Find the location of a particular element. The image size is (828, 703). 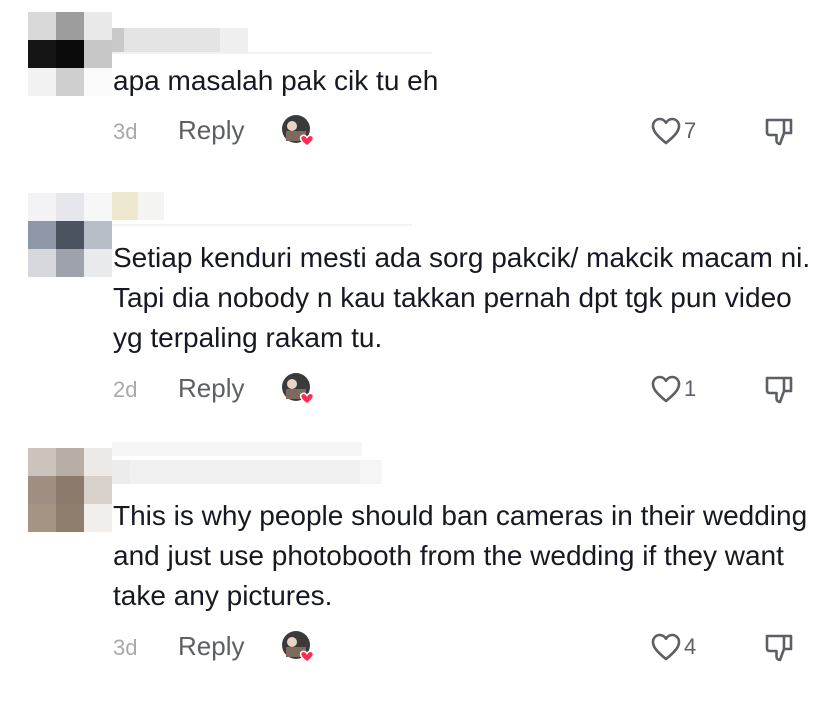

comment-timestamp: 2d is located at coordinates (125, 389).